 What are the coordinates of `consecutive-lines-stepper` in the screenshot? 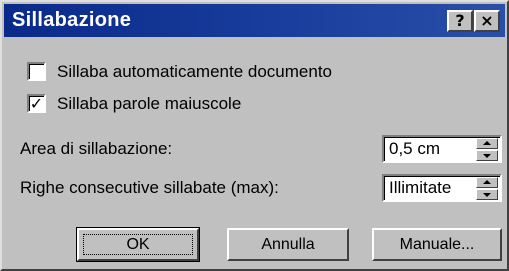 It's located at (487, 188).